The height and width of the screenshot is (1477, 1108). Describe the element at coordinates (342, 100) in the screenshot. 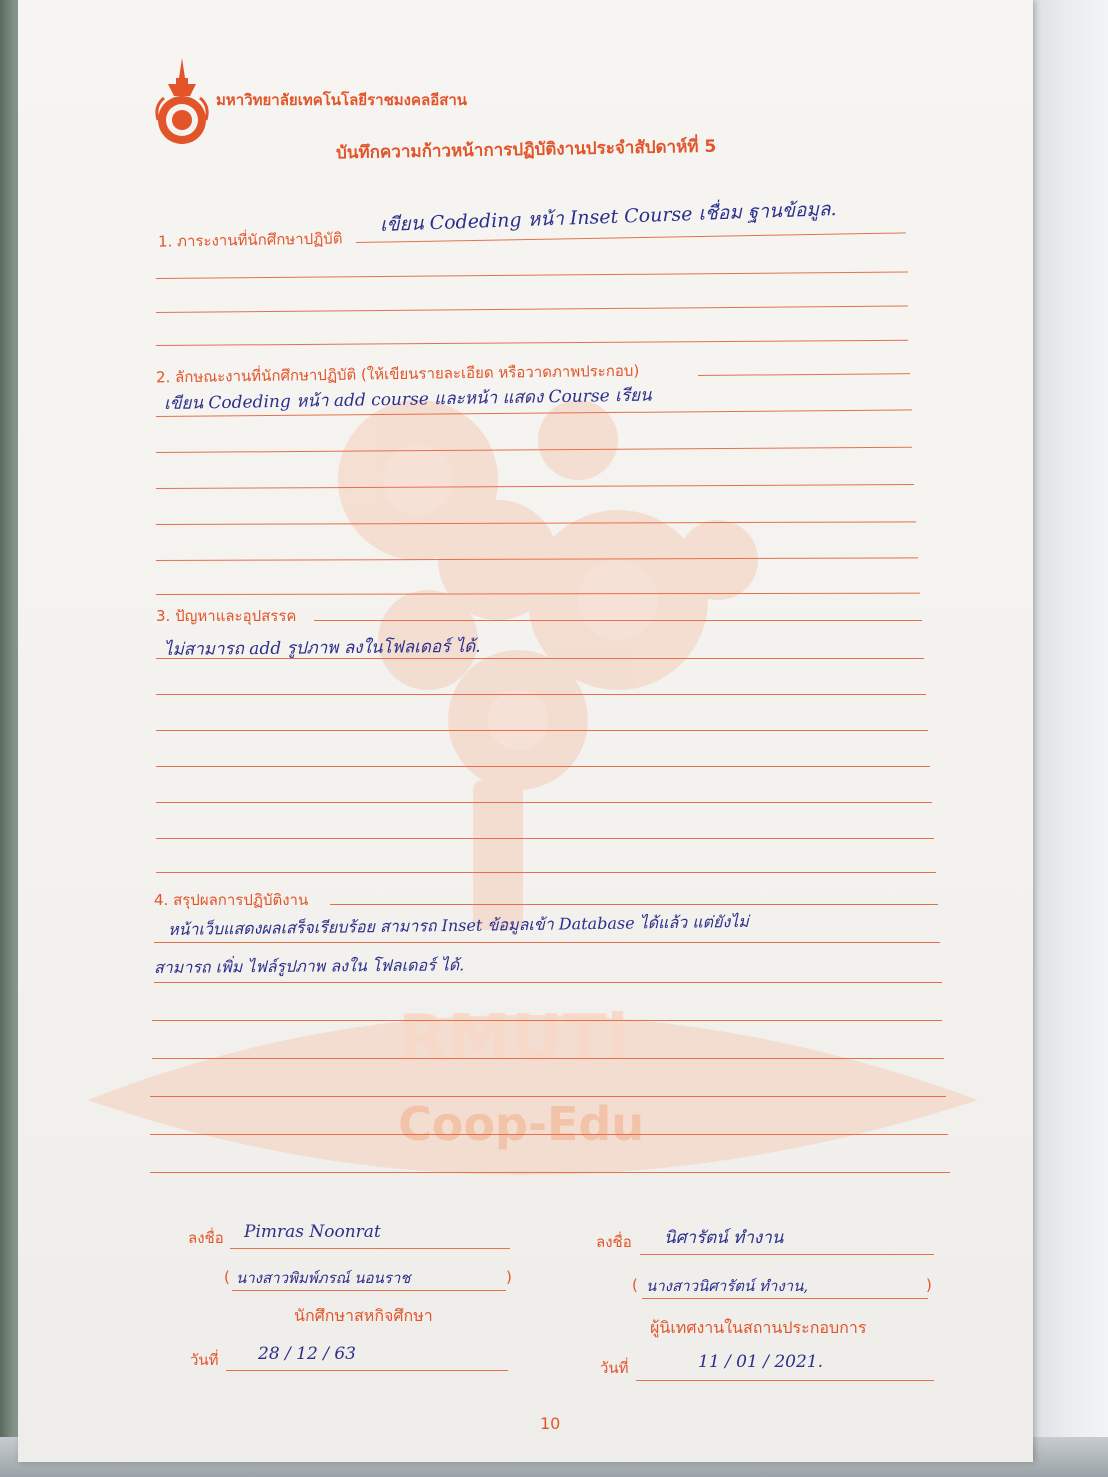

I see `university-name: มหาวิทยาลัยเทคโนโลยีราชมงคลอีสาน` at that location.